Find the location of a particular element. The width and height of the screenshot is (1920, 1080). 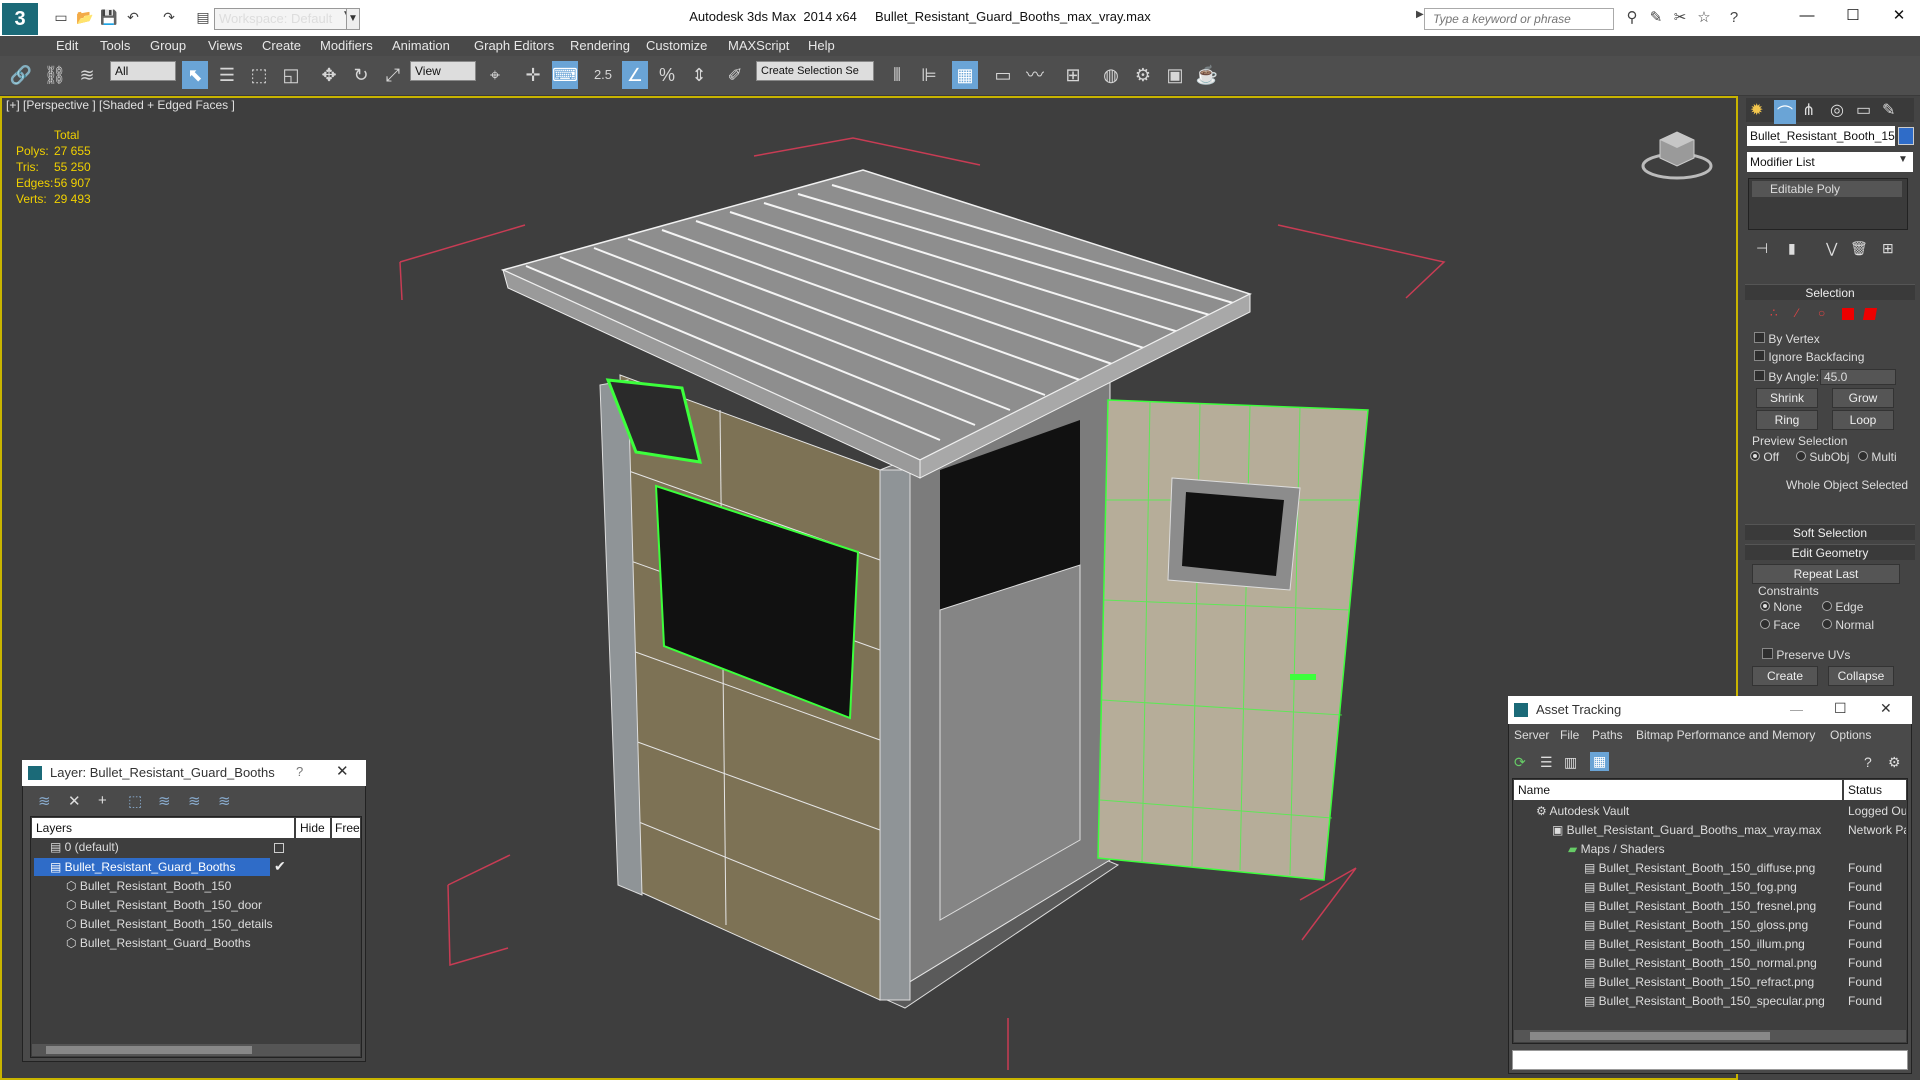

asset-row-vault: ⚙ Autodesk Vault is located at coordinates (1582, 811).